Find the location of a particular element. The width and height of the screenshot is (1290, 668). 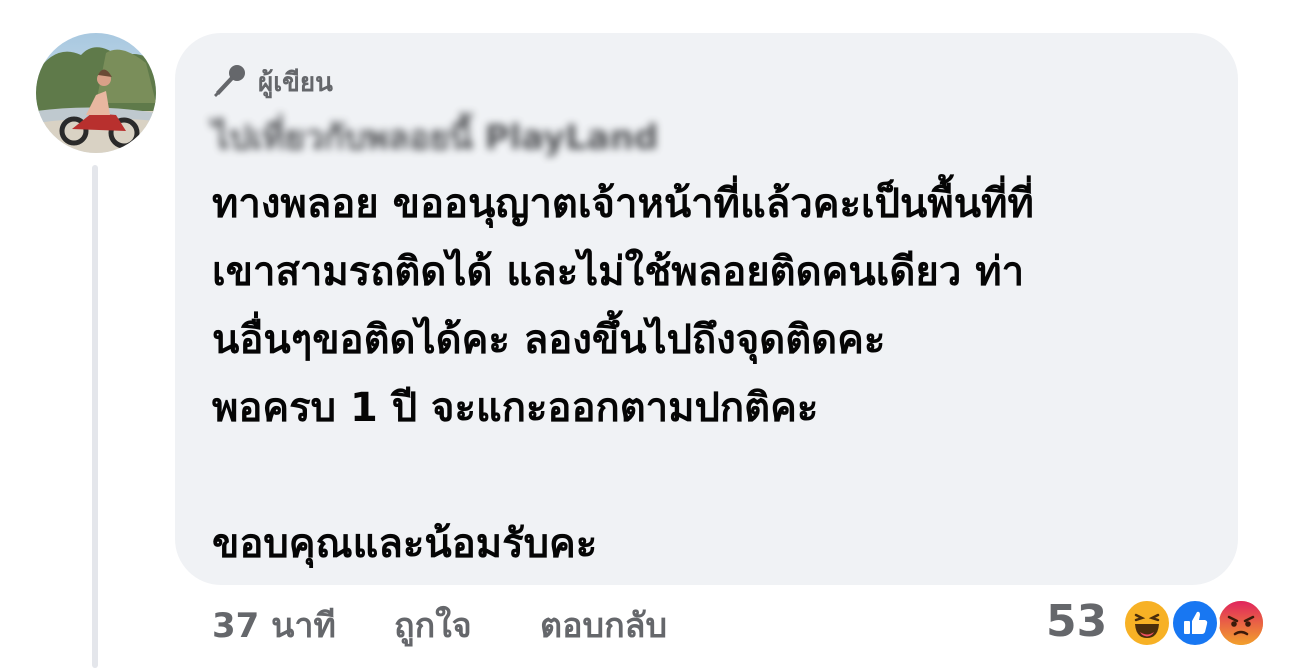

comment-text-line: ขอบคุณและน้อมรับคะ is located at coordinates (405, 544).